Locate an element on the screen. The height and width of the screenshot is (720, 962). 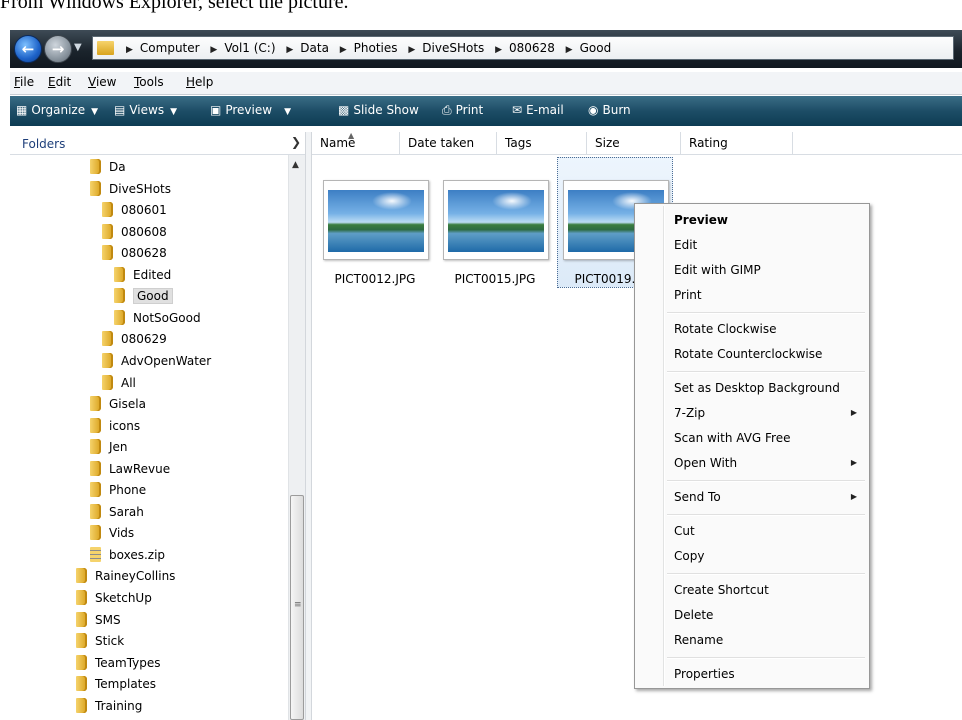
tree-item: Edited is located at coordinates (142, 275).